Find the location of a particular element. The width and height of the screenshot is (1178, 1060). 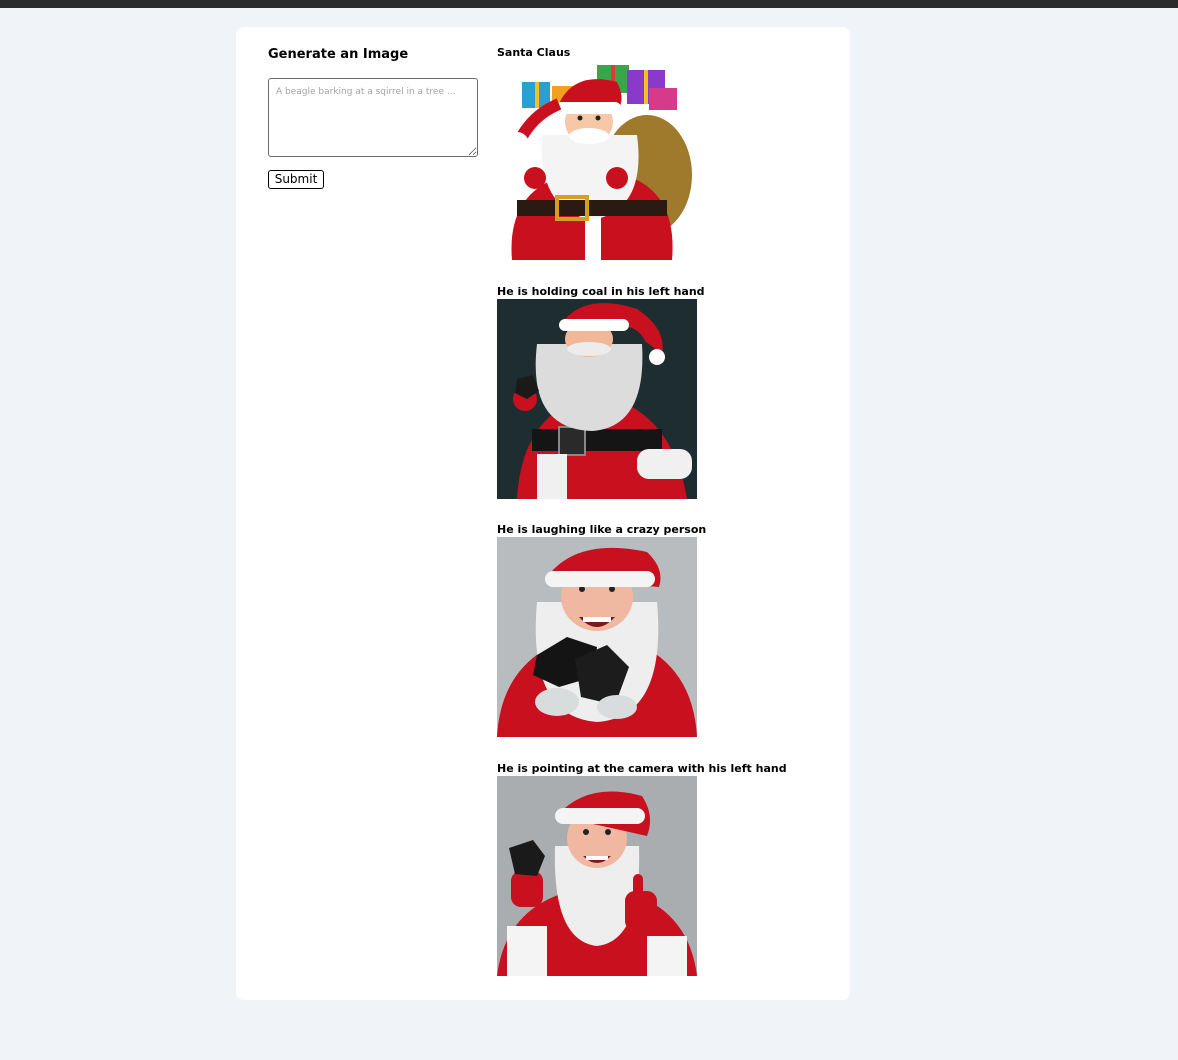

feed-item: He is laughing like a crazy person is located at coordinates (667, 630).